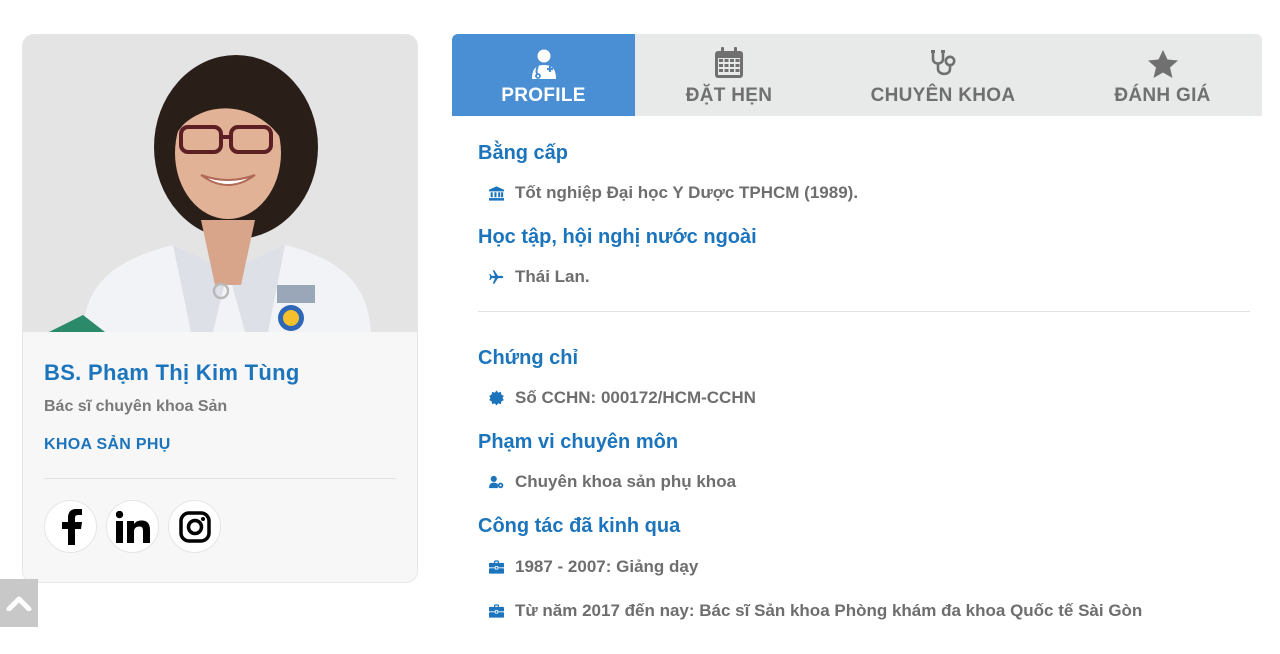  I want to click on profile-tabs: PROFILE ĐẶT HẸN CHUYÊN KHOA ĐÁNH GIÁ, so click(857, 75).